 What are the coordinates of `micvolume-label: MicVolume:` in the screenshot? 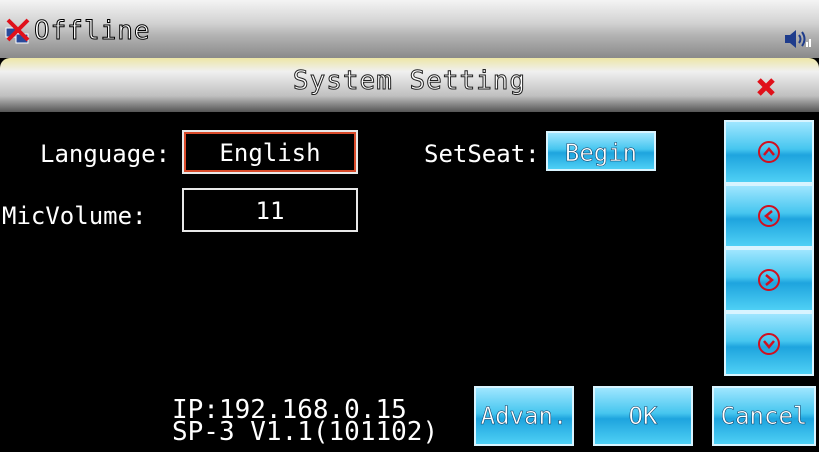 It's located at (74, 216).